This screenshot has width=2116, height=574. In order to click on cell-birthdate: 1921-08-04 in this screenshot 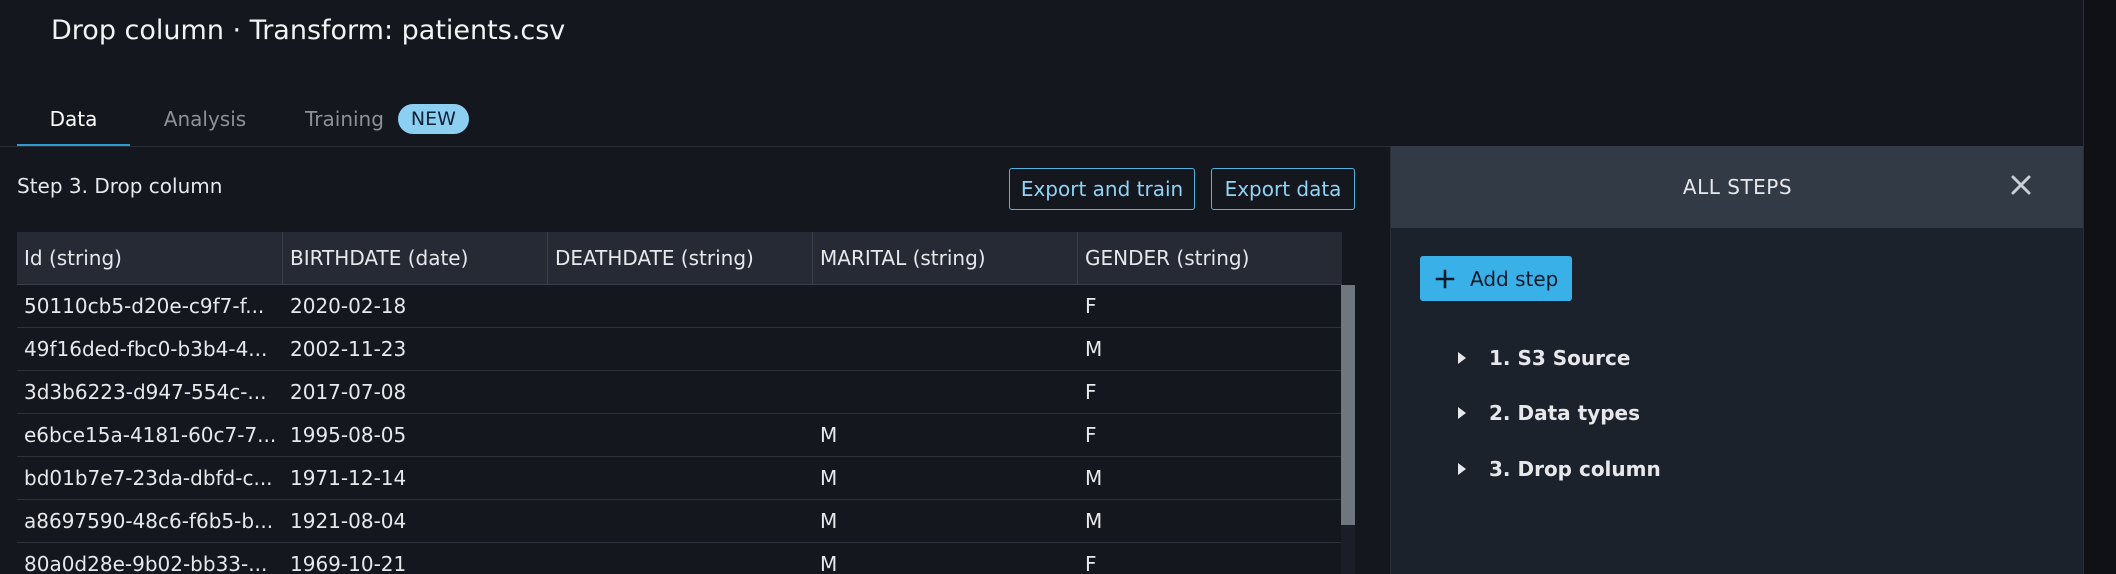, I will do `click(348, 521)`.